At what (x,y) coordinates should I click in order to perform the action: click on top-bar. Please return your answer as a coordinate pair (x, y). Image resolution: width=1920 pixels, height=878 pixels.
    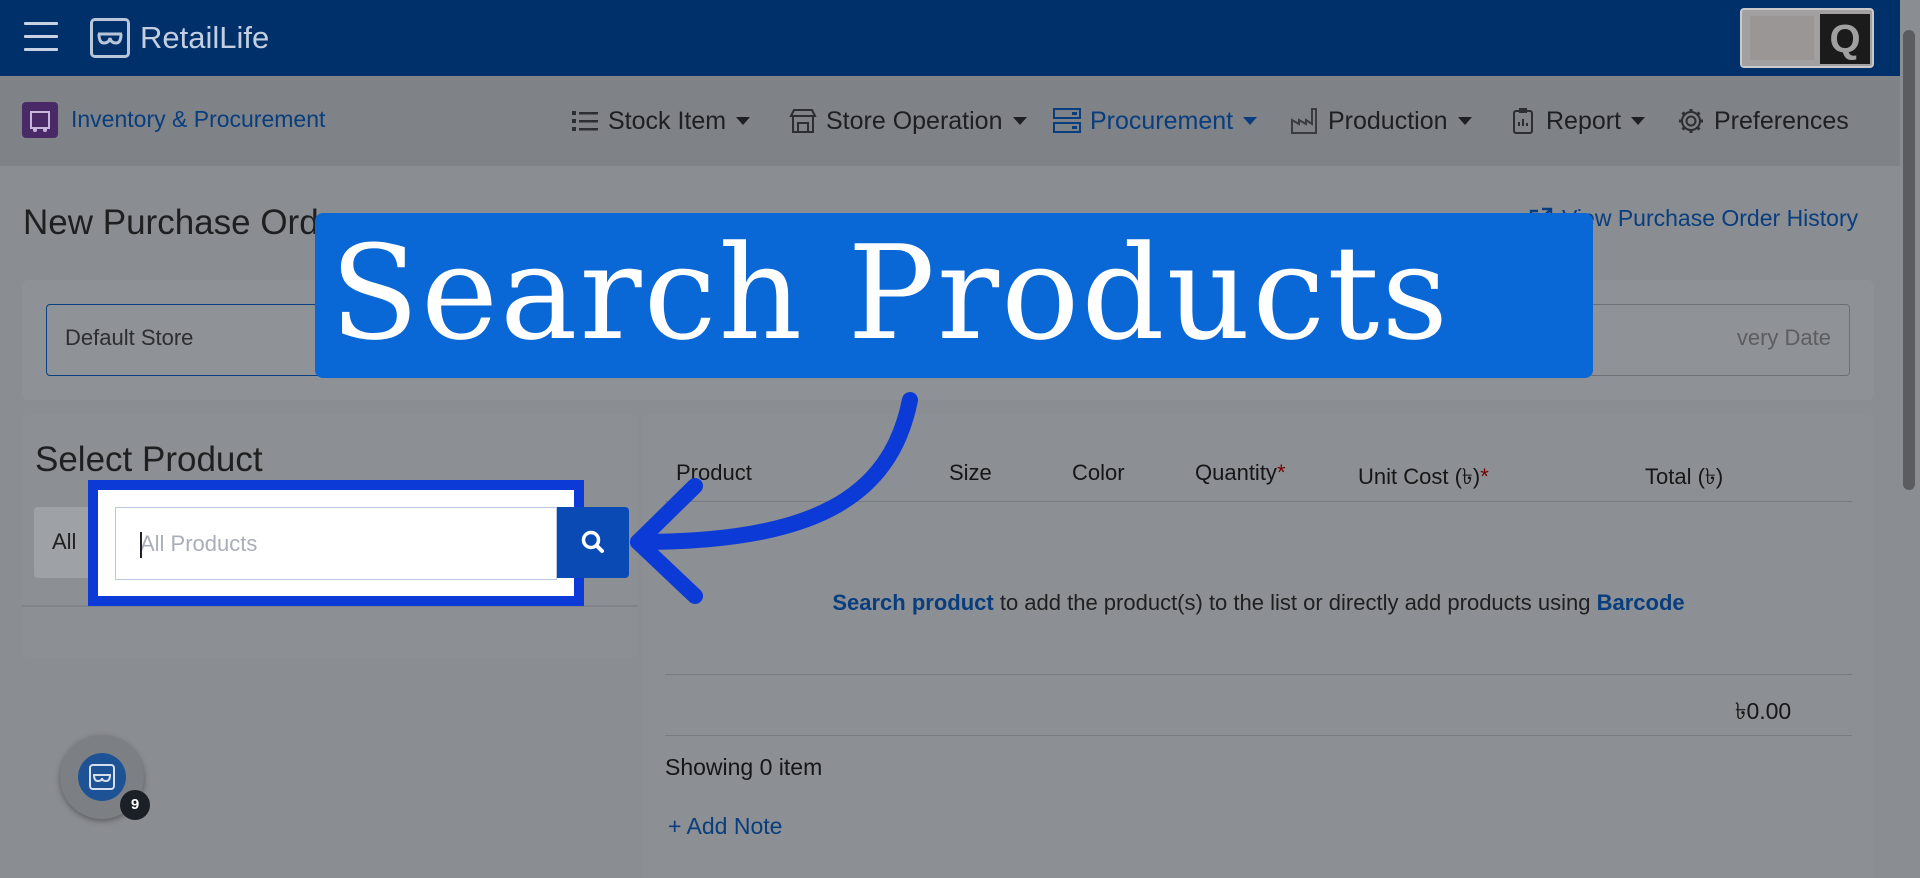
    Looking at the image, I should click on (960, 38).